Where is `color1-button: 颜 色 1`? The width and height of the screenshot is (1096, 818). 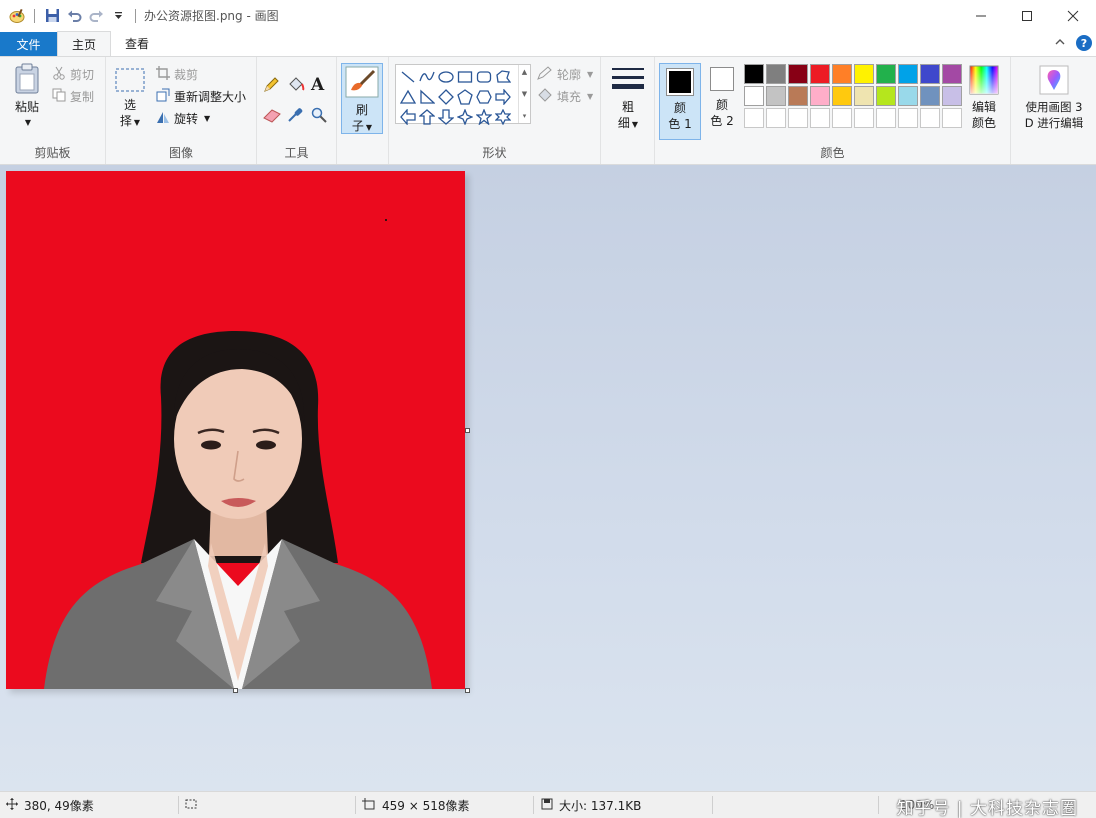
color1-button: 颜 色 1 is located at coordinates (680, 101).